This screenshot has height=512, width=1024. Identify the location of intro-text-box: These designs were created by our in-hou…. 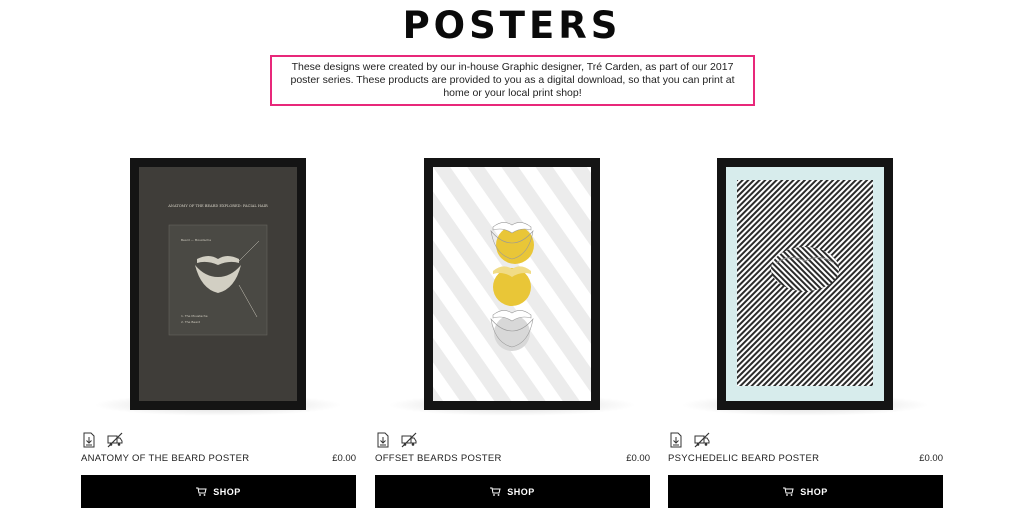
(512, 80).